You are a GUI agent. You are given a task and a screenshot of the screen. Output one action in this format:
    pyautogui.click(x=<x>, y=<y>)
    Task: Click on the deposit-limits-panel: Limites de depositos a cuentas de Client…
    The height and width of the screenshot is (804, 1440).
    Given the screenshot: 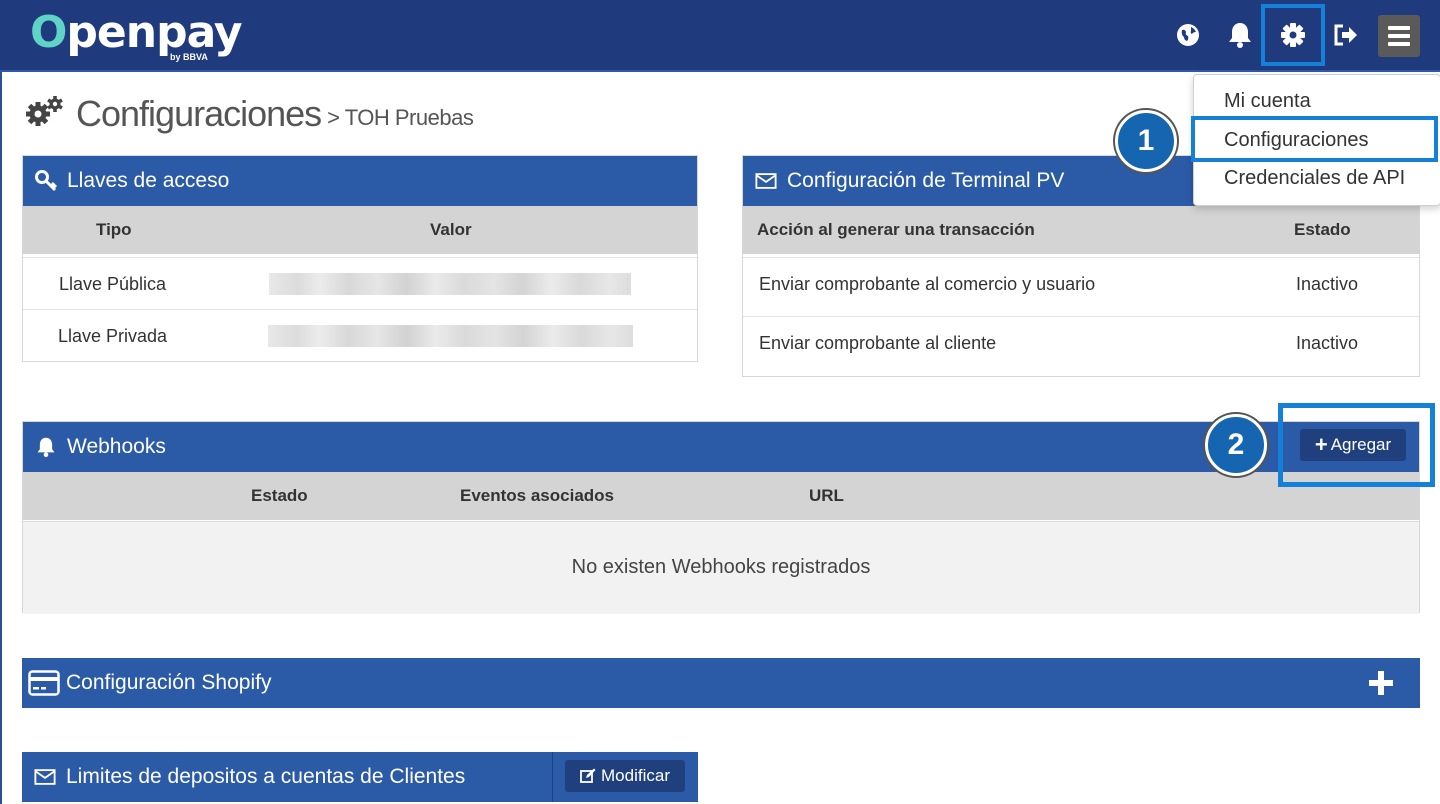 What is the action you would take?
    pyautogui.click(x=360, y=778)
    